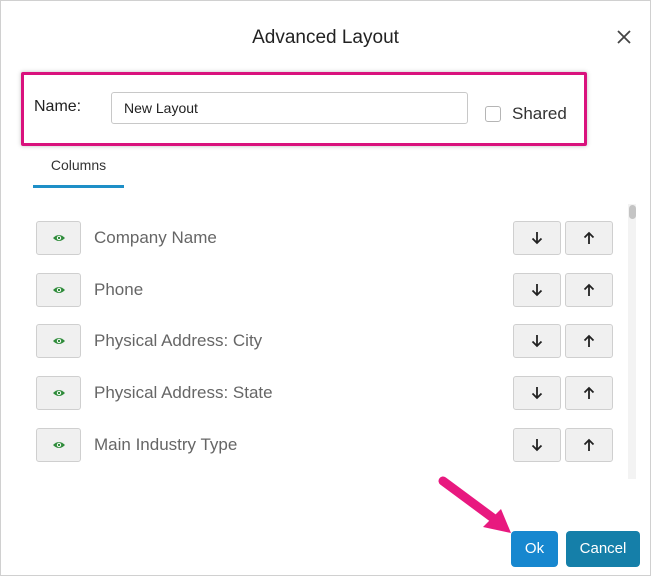  What do you see at coordinates (493, 114) in the screenshot?
I see `shared-checkbox` at bounding box center [493, 114].